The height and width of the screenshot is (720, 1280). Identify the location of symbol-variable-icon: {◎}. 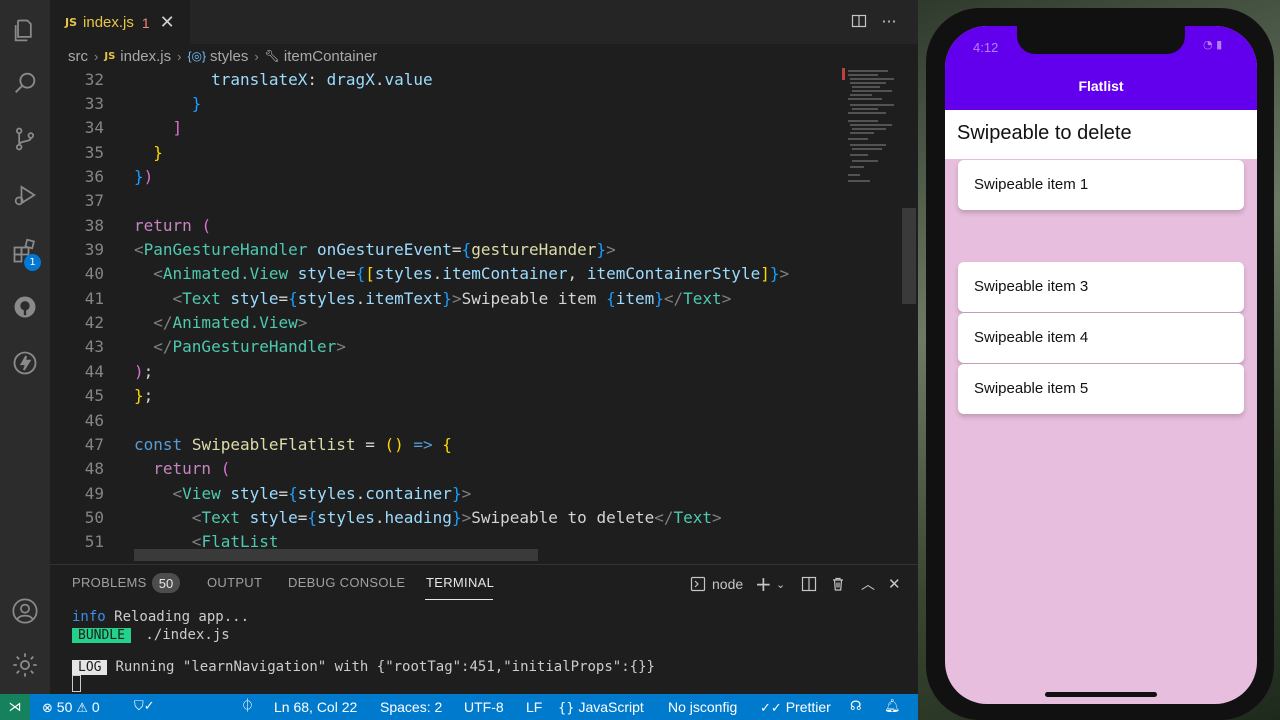
(196, 56).